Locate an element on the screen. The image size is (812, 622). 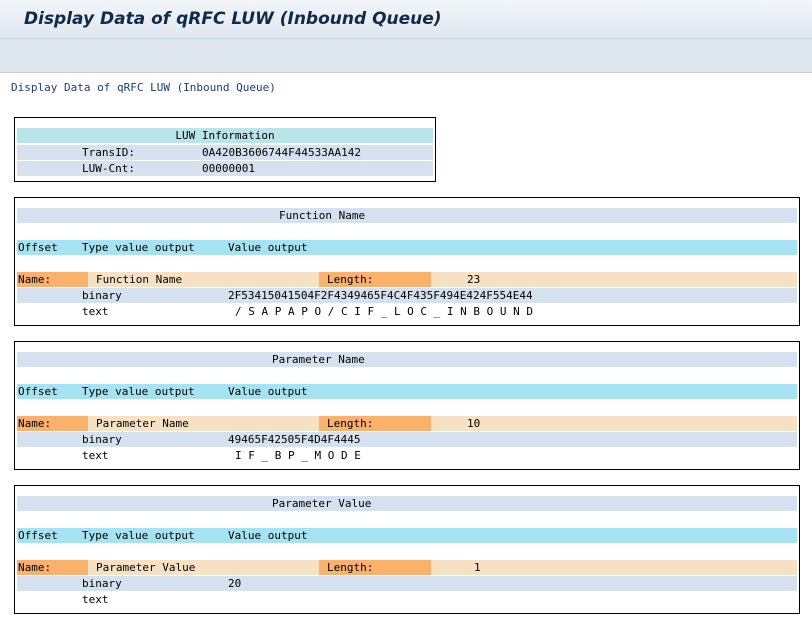
transid-value: 0A420B3606744F44533AA142 is located at coordinates (281, 152).